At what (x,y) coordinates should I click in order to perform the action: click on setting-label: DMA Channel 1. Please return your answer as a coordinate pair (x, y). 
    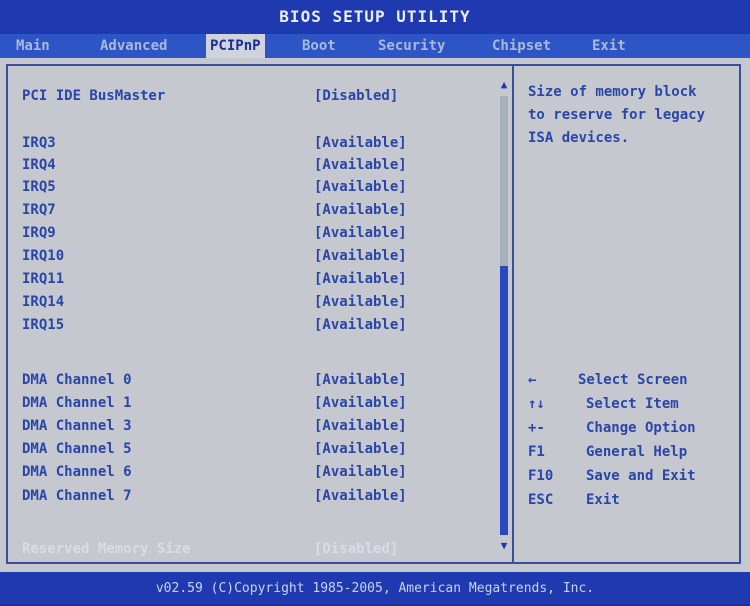
    Looking at the image, I should click on (77, 403).